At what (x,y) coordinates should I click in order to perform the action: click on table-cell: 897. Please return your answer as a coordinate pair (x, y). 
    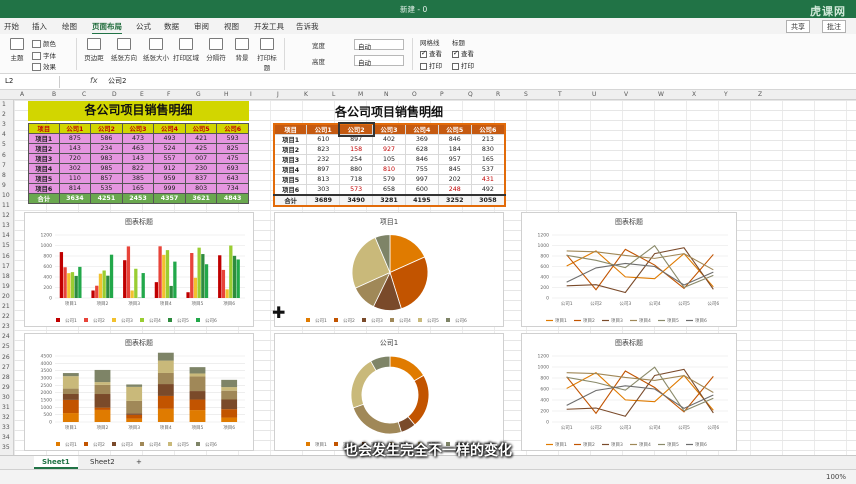
    Looking at the image, I should click on (356, 139).